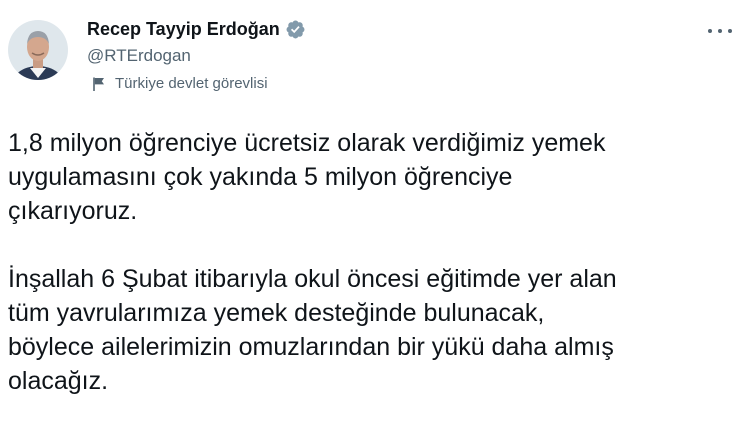 The image size is (750, 425). I want to click on user-info: Recep Tayyip Erdoğan @RTErdogan Türkiye, so click(196, 54).